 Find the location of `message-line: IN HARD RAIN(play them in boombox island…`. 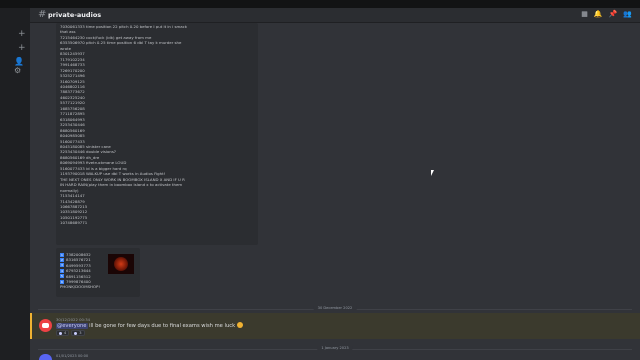

message-line: IN HARD RAIN(play them in boombox island… is located at coordinates (121, 185).